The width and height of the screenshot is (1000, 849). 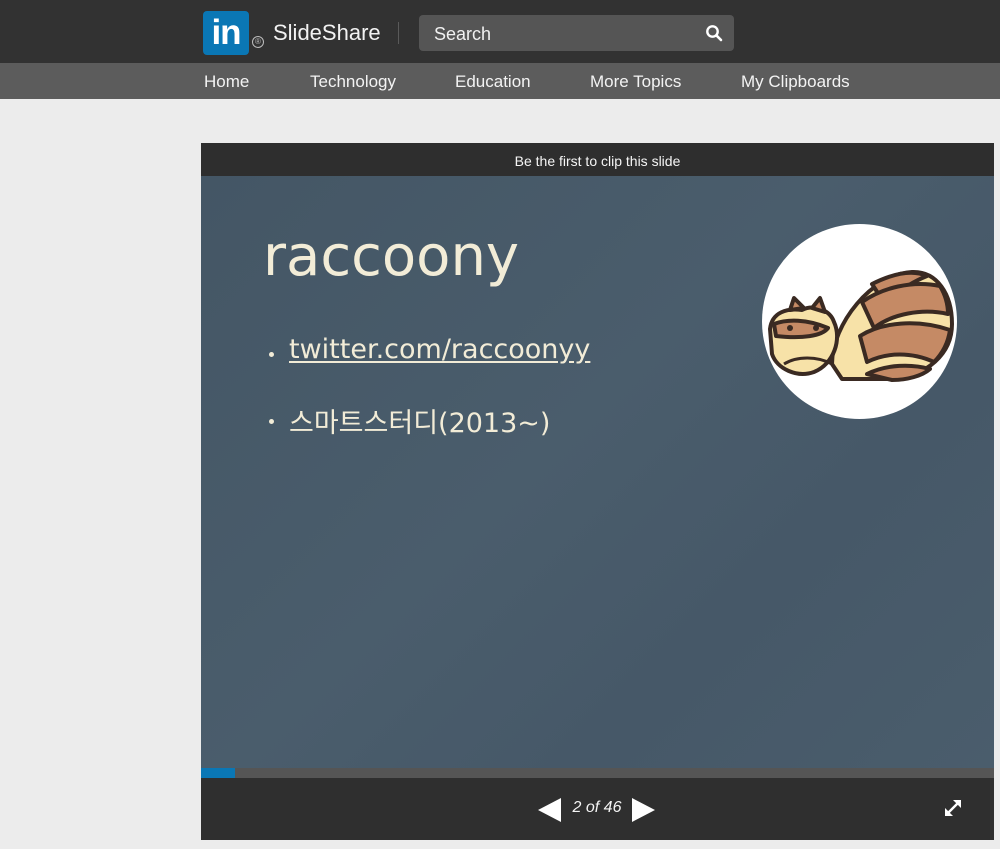 I want to click on search-icon, so click(x=714, y=35).